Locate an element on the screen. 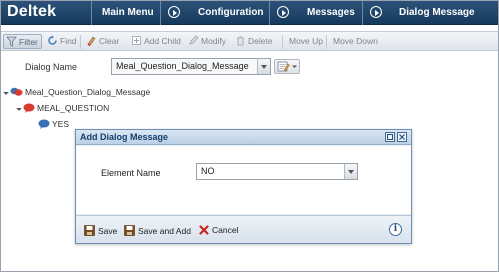  find-label: Find is located at coordinates (68, 41).